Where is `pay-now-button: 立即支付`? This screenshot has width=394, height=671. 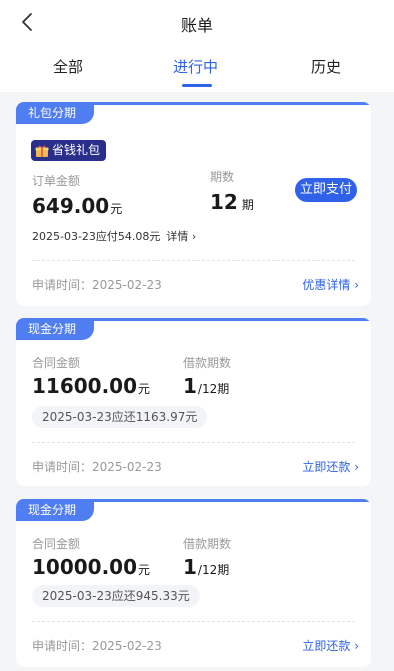 pay-now-button: 立即支付 is located at coordinates (326, 190).